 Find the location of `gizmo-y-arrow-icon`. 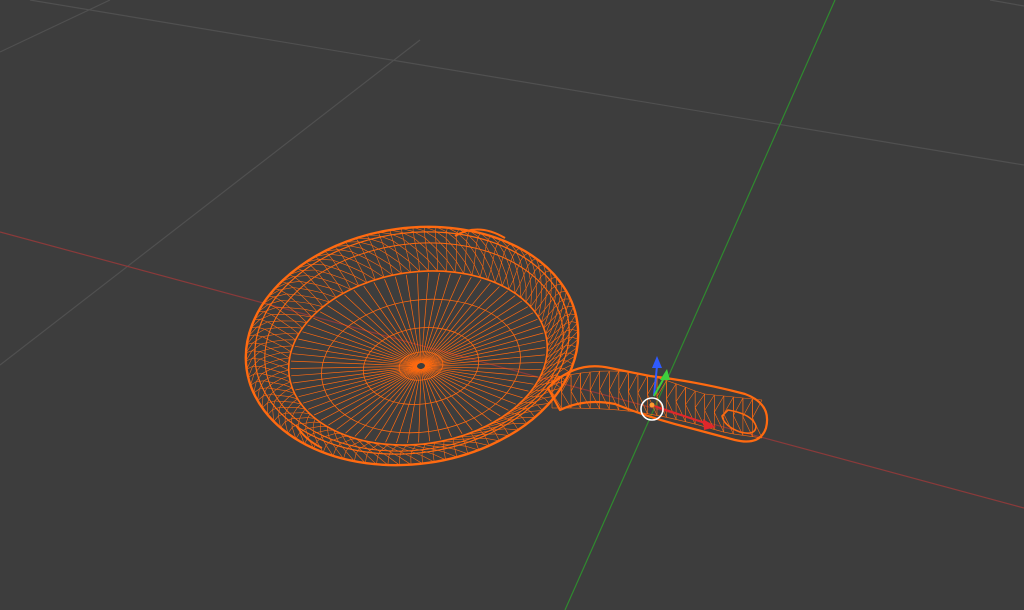

gizmo-y-arrow-icon is located at coordinates (665, 374).